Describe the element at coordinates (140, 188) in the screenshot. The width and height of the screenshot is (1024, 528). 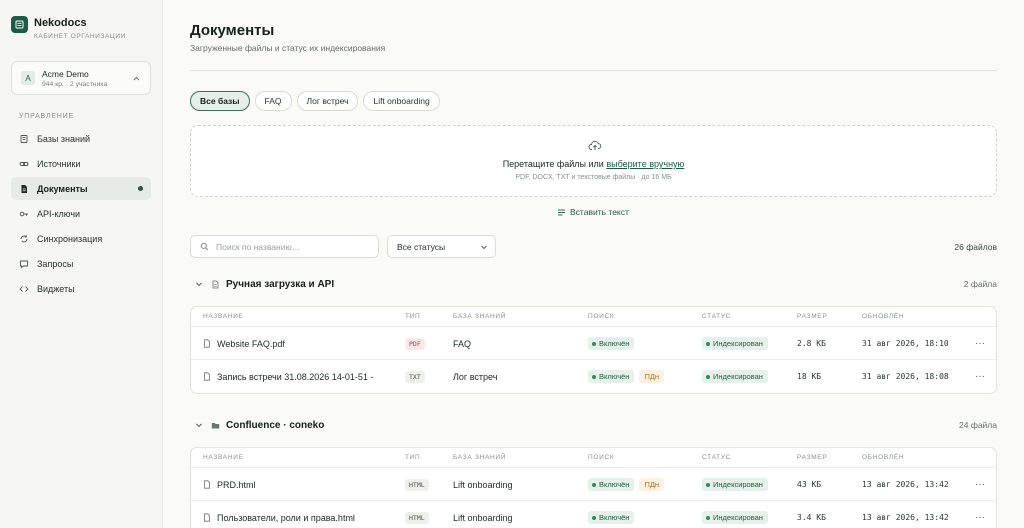
I see `active-indicator-dot` at that location.